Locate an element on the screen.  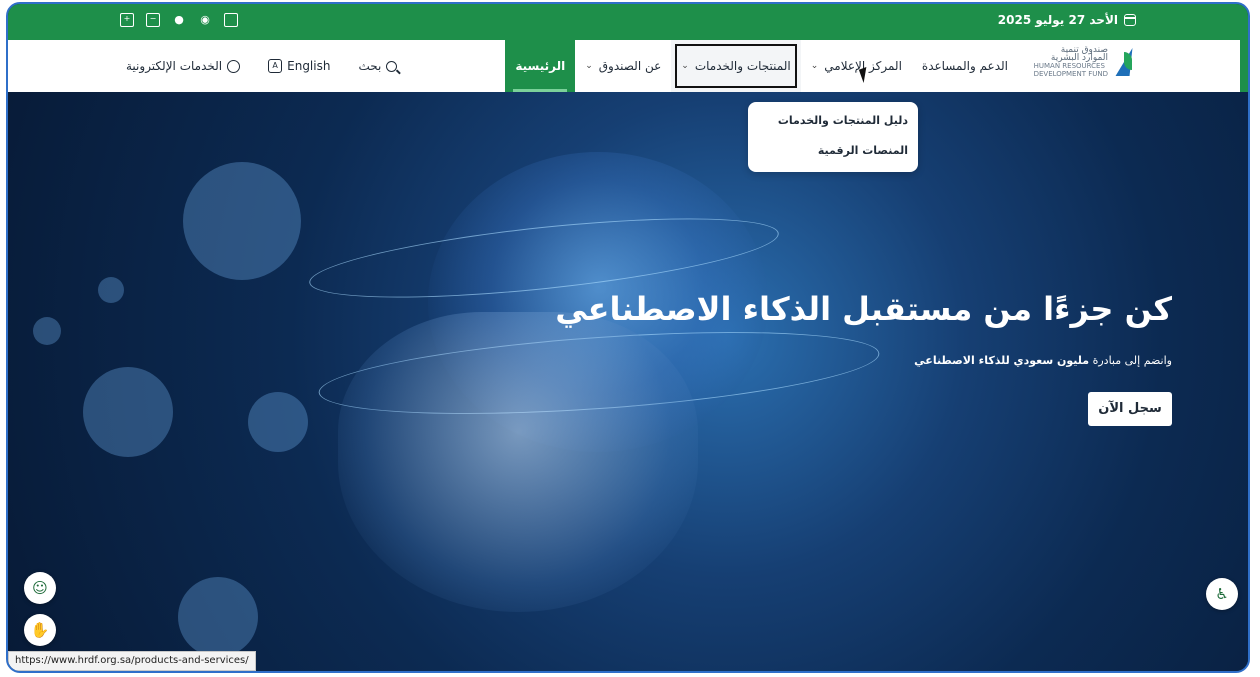
date-display: الأحد 27 يوليو 2025 is located at coordinates (1067, 20).